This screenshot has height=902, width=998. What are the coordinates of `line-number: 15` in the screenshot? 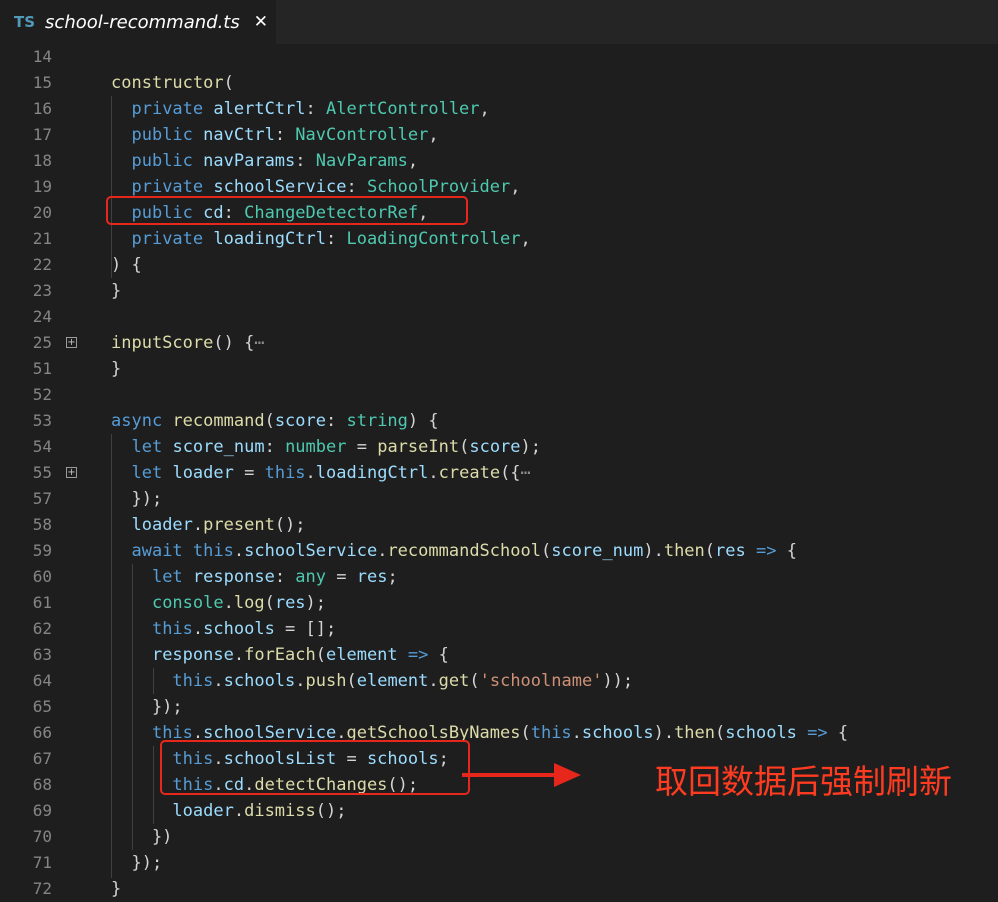 It's located at (42, 82).